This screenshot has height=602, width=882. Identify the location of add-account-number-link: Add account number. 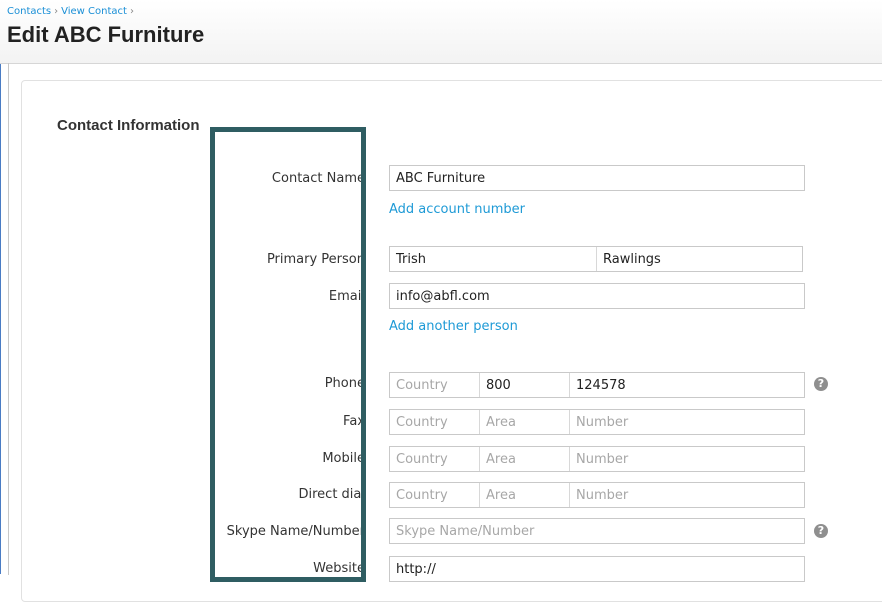
(457, 209).